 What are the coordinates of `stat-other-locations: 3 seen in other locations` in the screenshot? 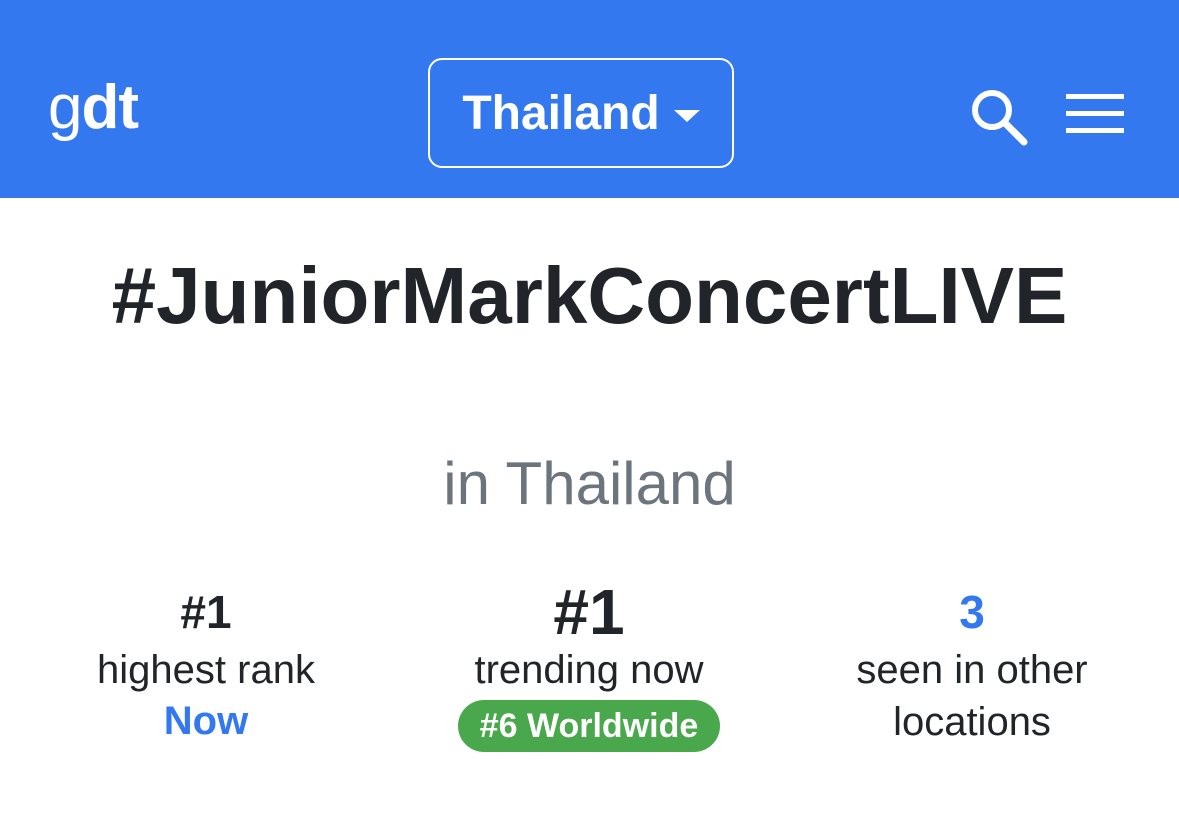 It's located at (972, 664).